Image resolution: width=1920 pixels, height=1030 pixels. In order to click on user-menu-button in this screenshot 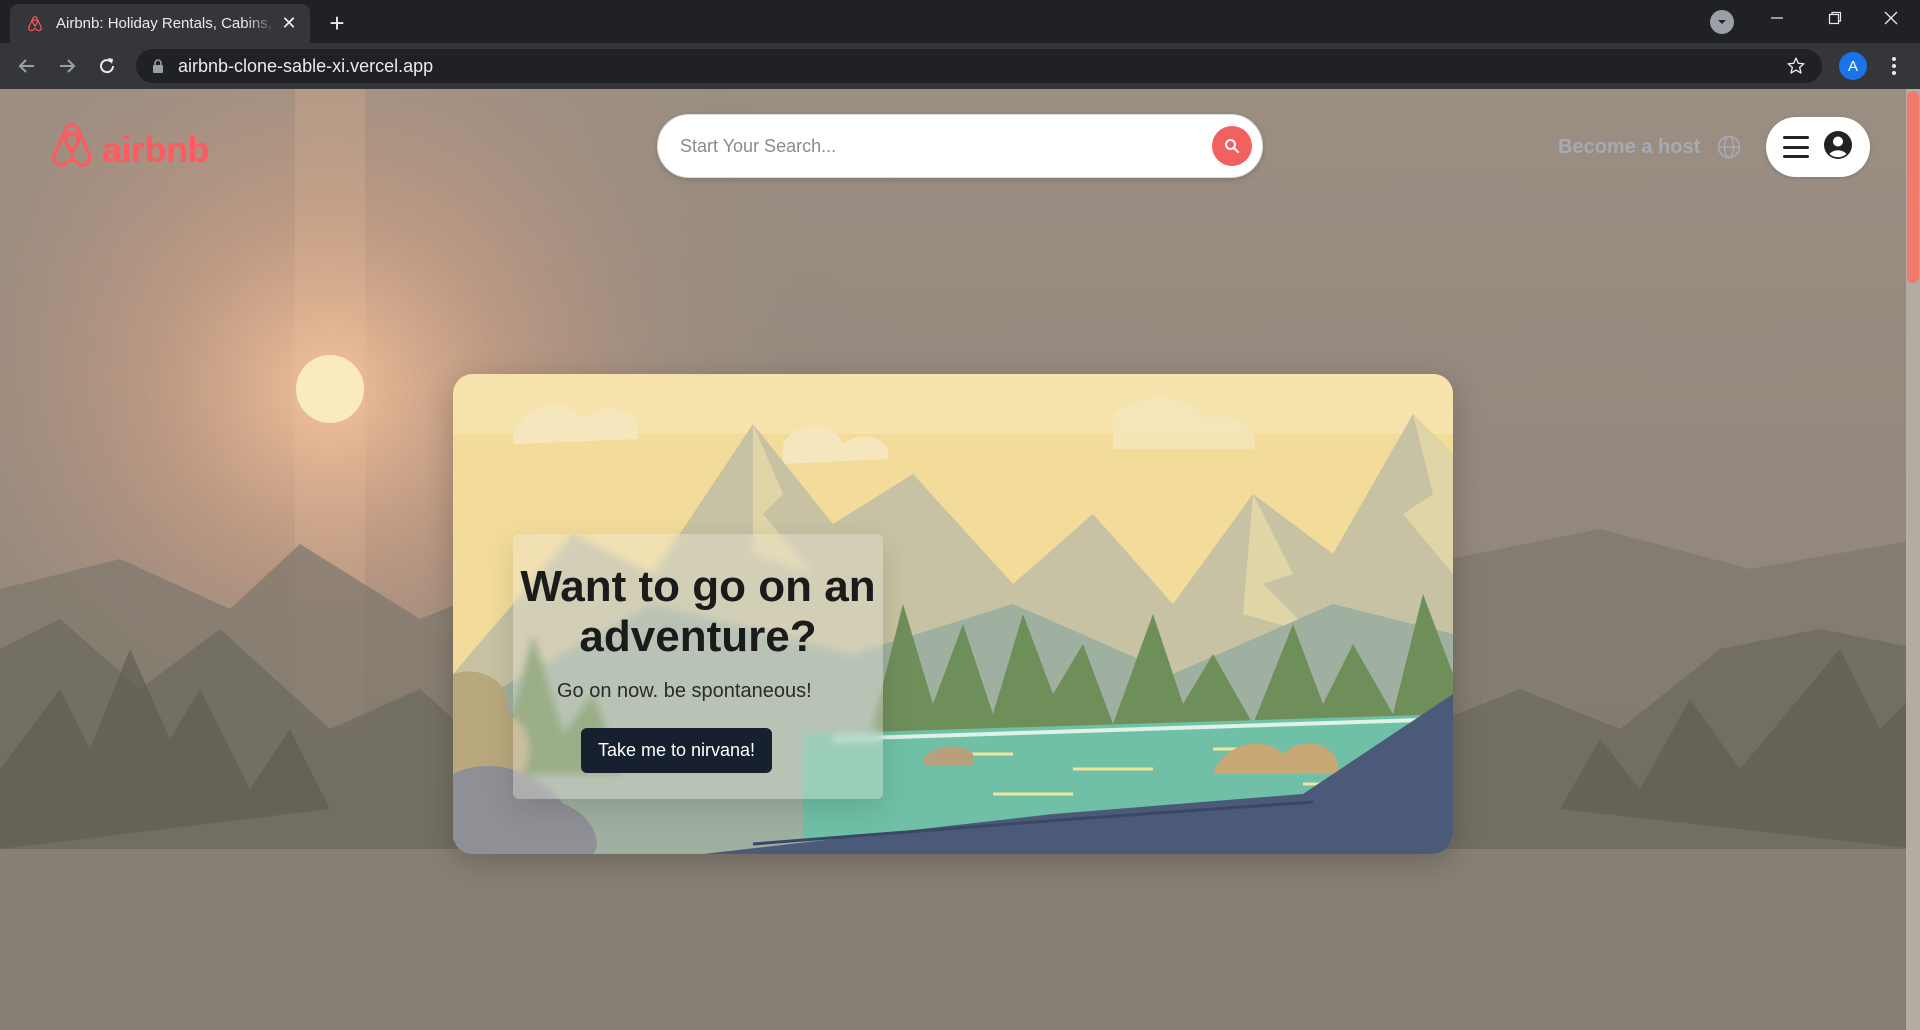, I will do `click(1818, 147)`.